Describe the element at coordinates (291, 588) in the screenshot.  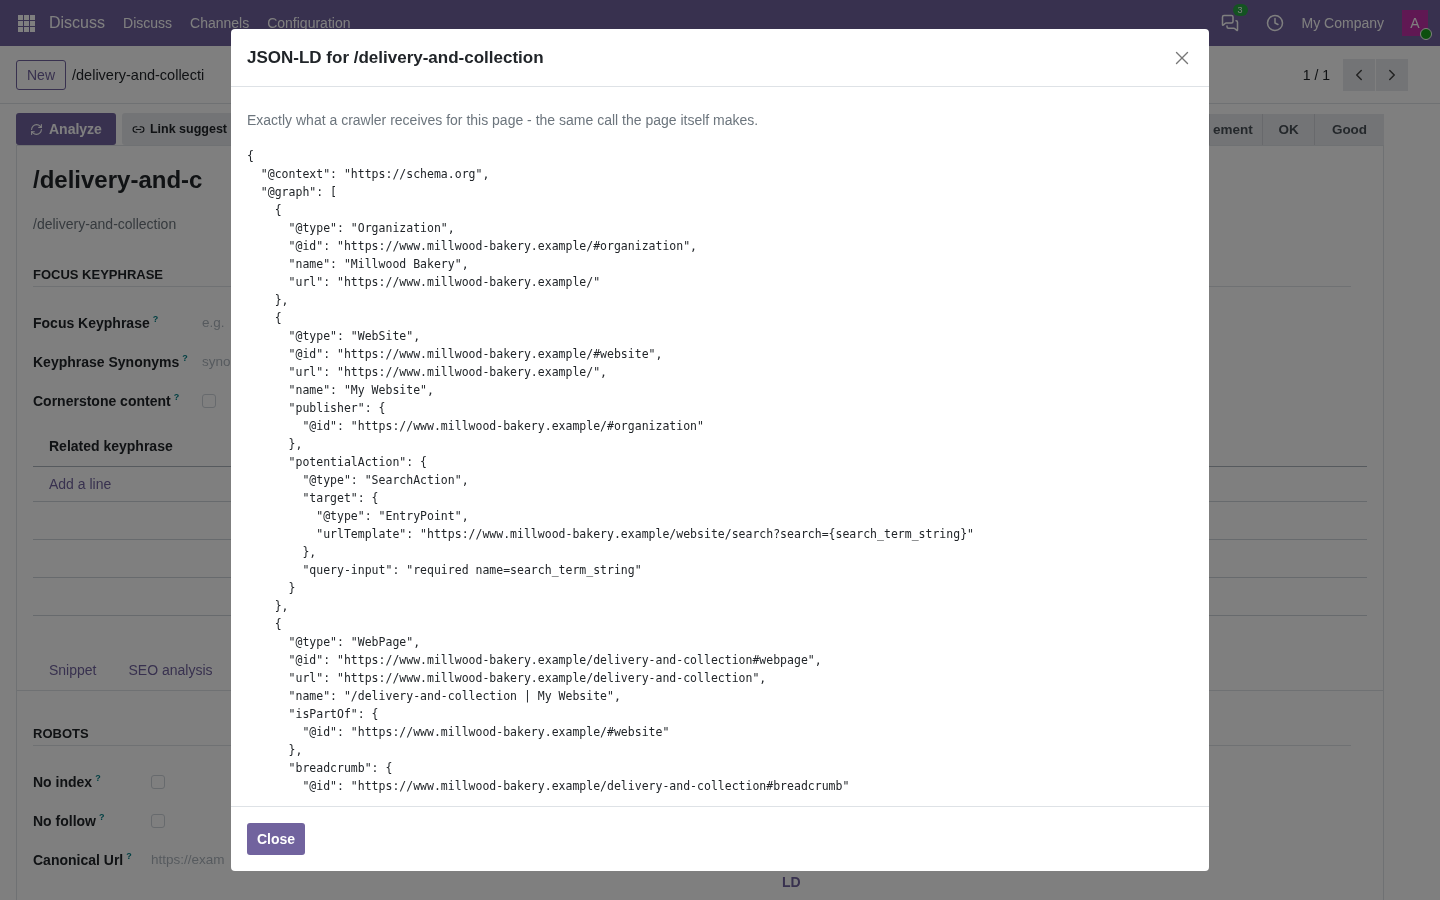
I see `code-line: }` at that location.